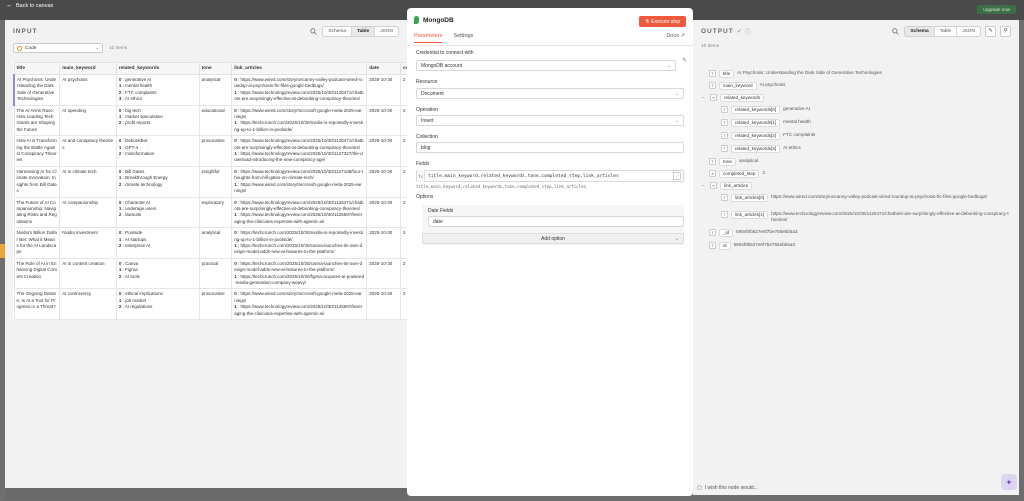 The image size is (1024, 501). I want to click on table-cell: AI and conspiracy theories, so click(88, 151).